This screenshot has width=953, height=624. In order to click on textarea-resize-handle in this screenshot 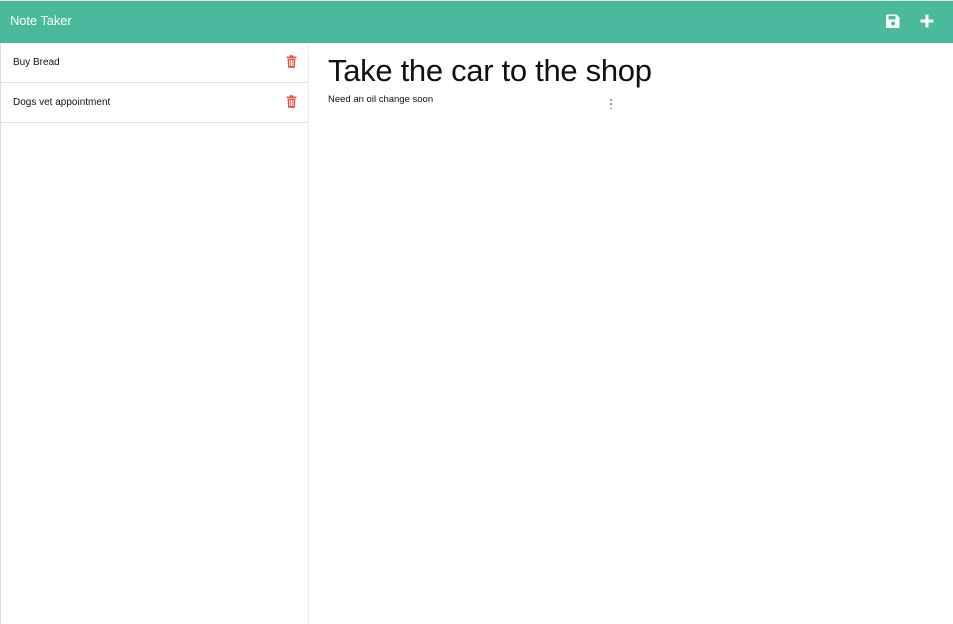, I will do `click(611, 104)`.